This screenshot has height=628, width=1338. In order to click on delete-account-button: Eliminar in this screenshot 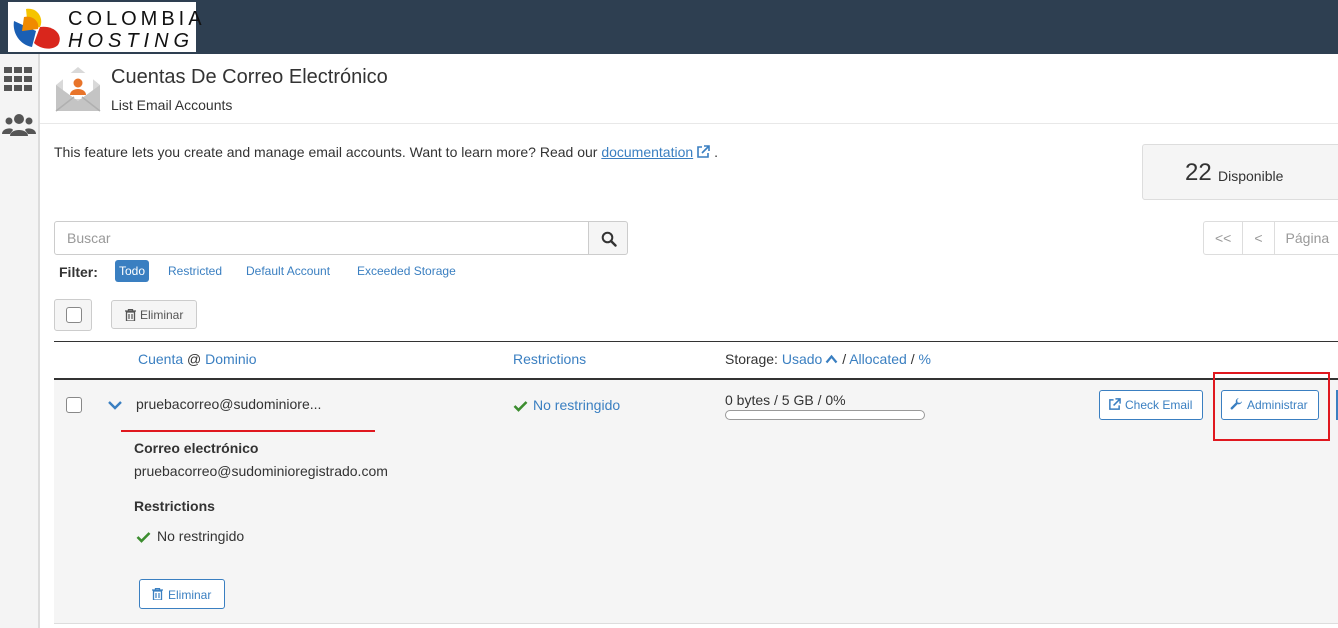, I will do `click(182, 594)`.